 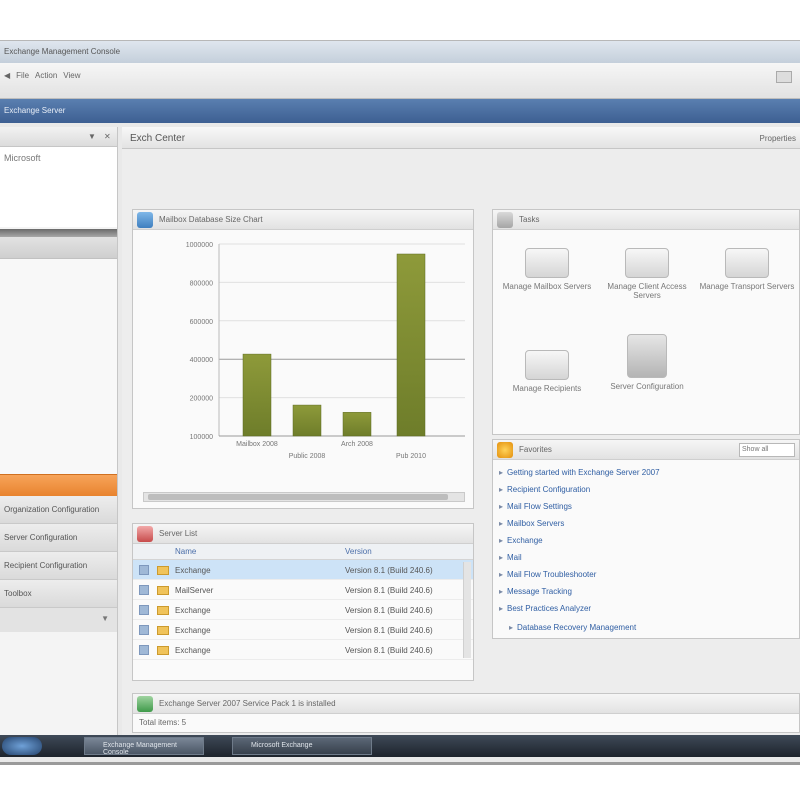 I want to click on database-icon, so click(x=145, y=220).